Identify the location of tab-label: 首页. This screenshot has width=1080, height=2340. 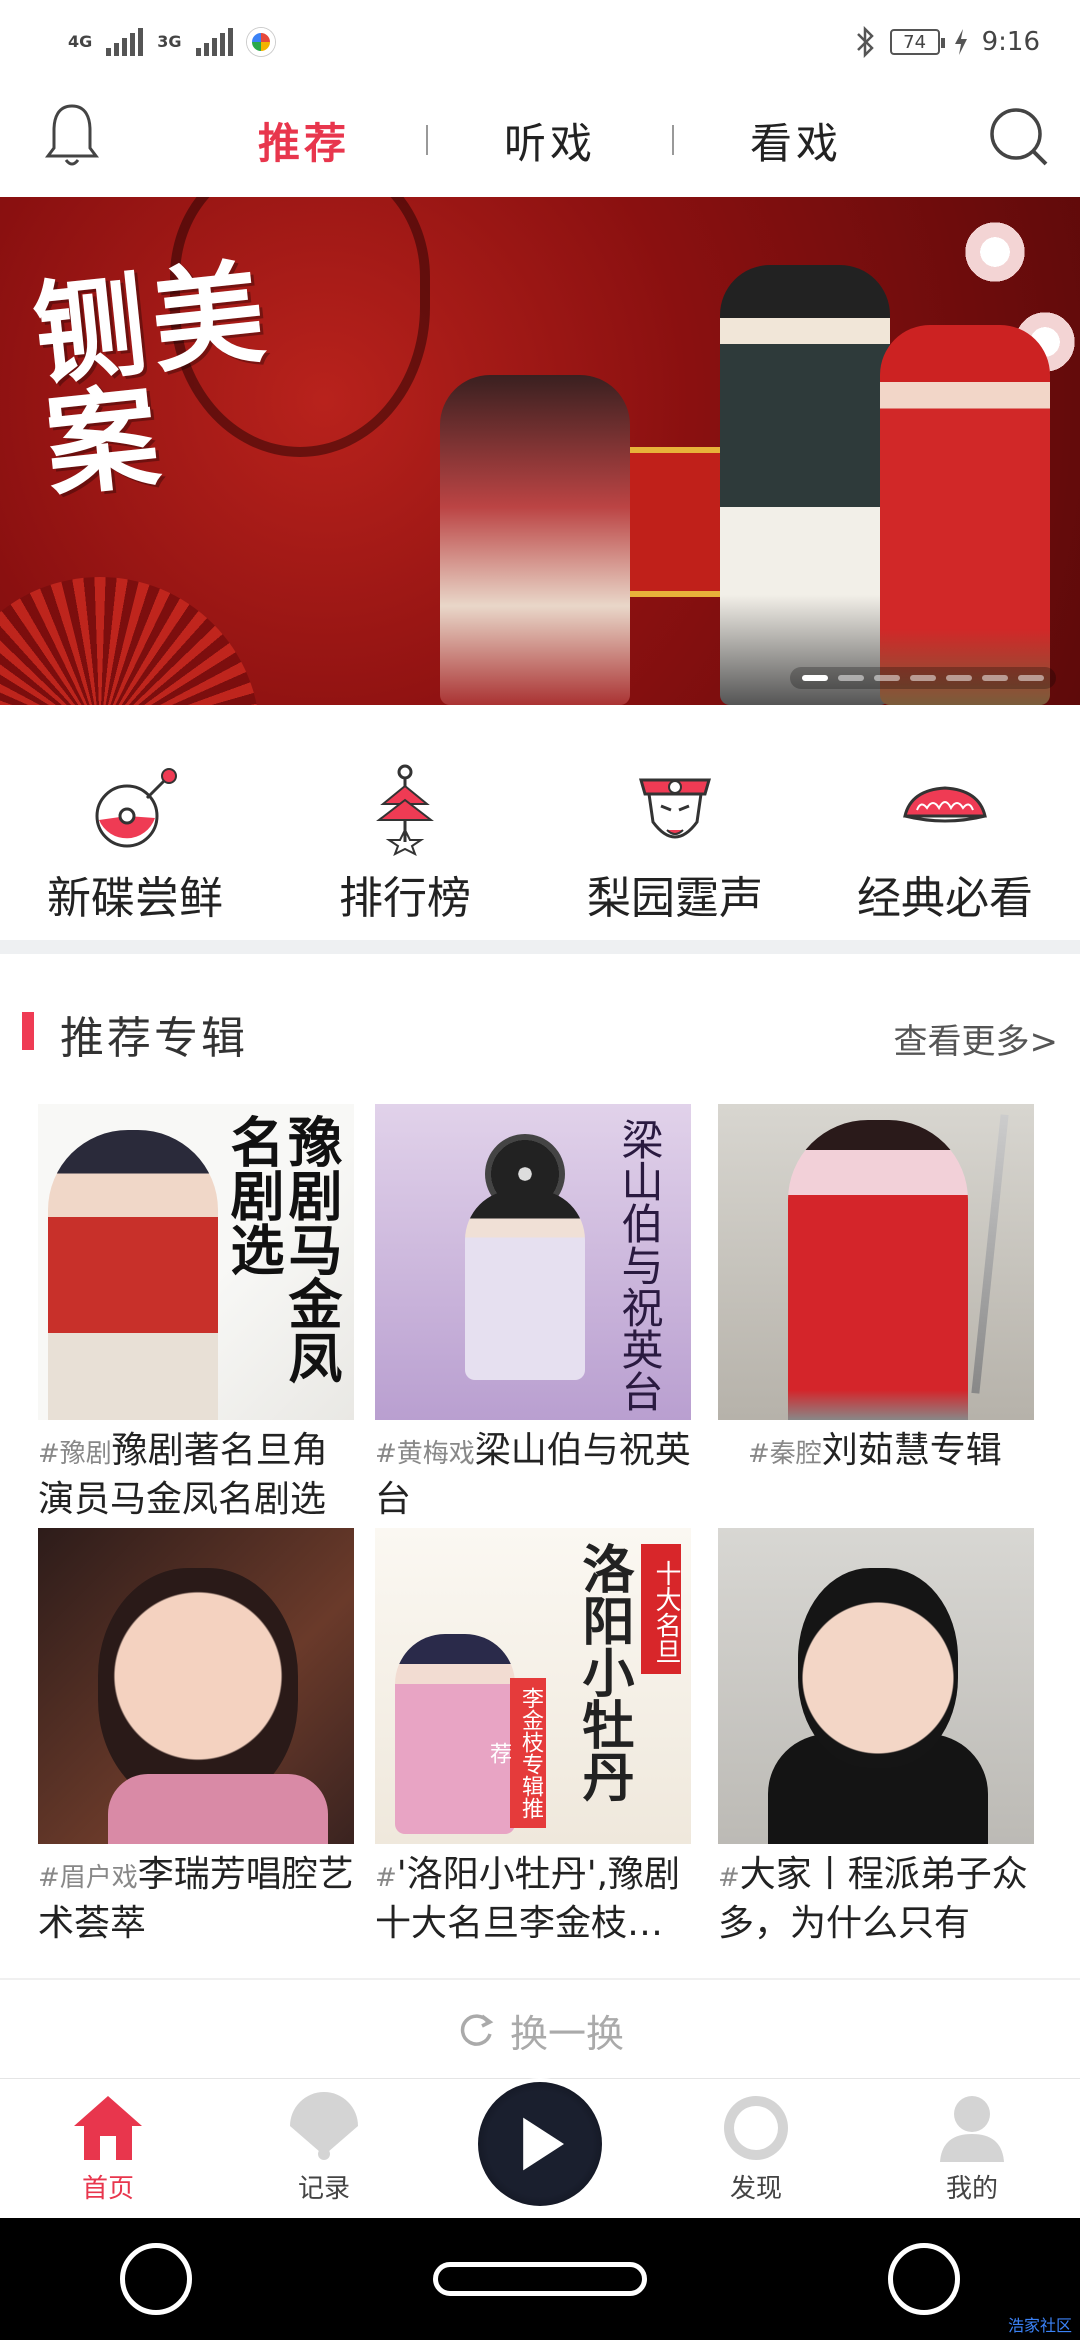
(107, 2189).